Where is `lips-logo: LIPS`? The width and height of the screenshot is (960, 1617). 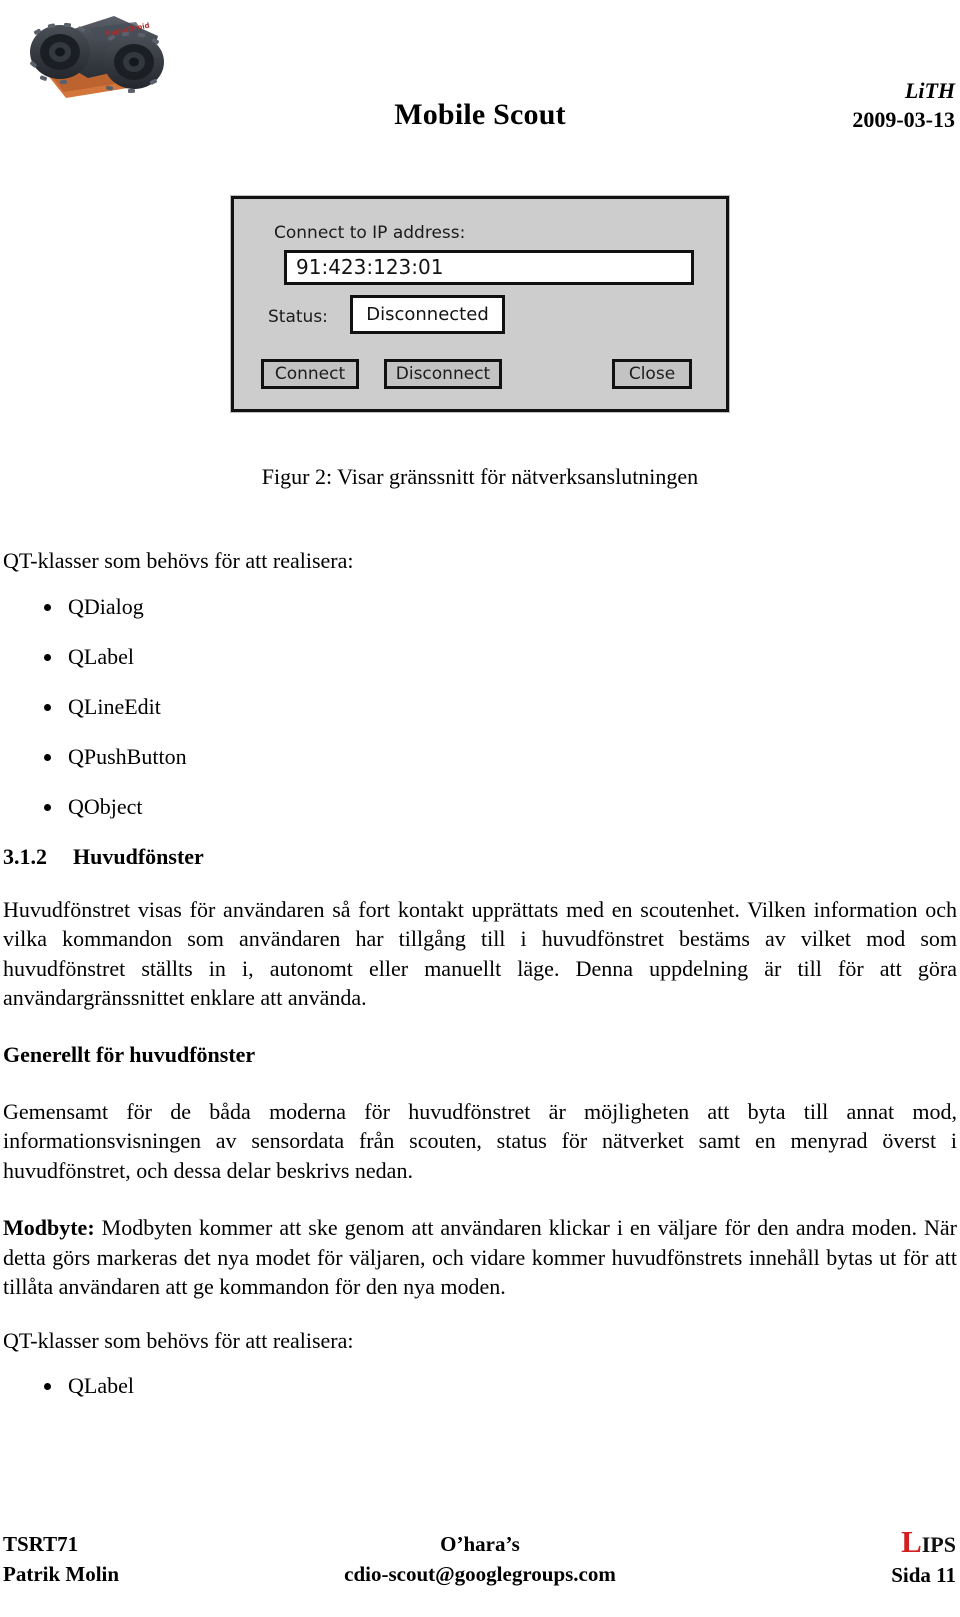 lips-logo: LIPS is located at coordinates (923, 1542).